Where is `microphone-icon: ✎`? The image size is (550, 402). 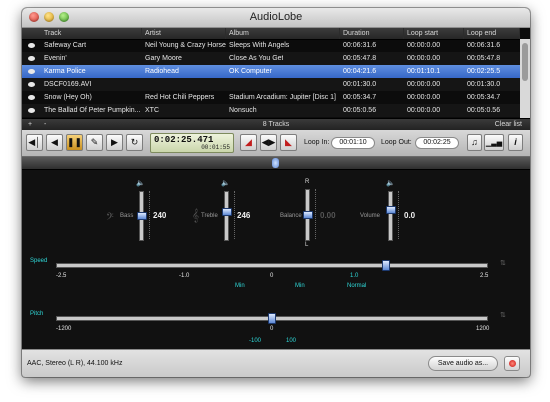 microphone-icon: ✎ is located at coordinates (94, 142).